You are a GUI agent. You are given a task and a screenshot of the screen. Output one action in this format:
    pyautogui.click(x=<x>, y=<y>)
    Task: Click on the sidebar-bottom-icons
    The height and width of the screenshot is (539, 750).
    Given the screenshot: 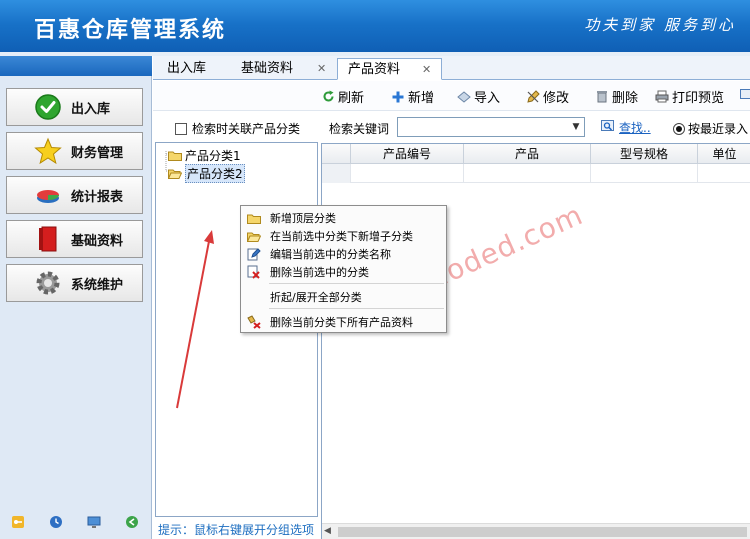 What is the action you would take?
    pyautogui.click(x=76, y=523)
    